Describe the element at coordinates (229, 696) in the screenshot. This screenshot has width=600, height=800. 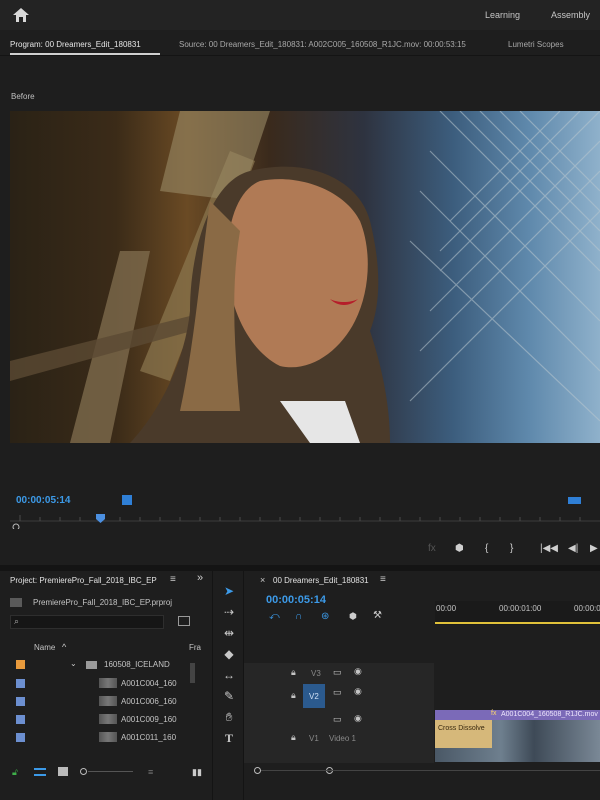
I see `pen-tool-icon: ✎` at that location.